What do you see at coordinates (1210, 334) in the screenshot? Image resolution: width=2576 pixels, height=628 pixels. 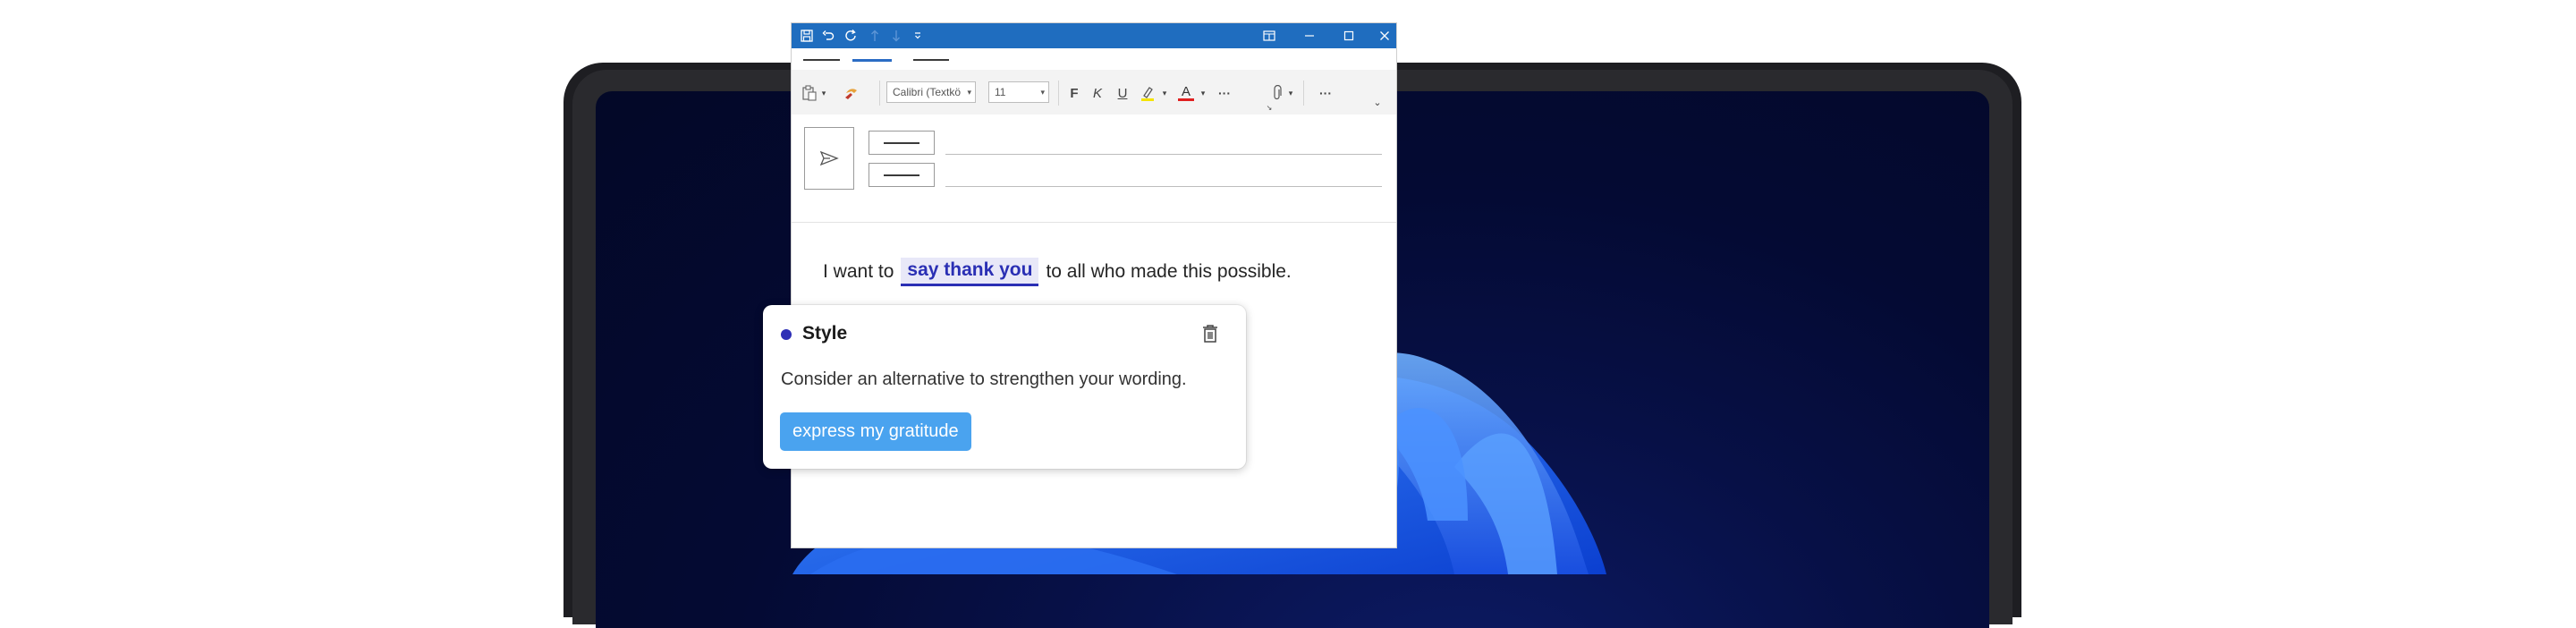 I see `trash-icon` at bounding box center [1210, 334].